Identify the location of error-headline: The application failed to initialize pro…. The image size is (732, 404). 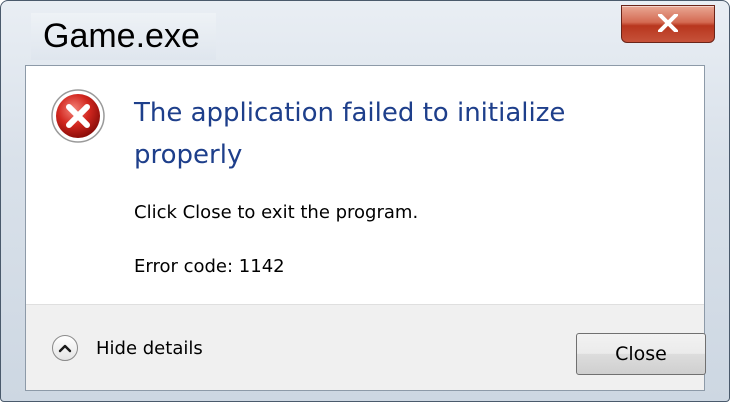
(350, 134).